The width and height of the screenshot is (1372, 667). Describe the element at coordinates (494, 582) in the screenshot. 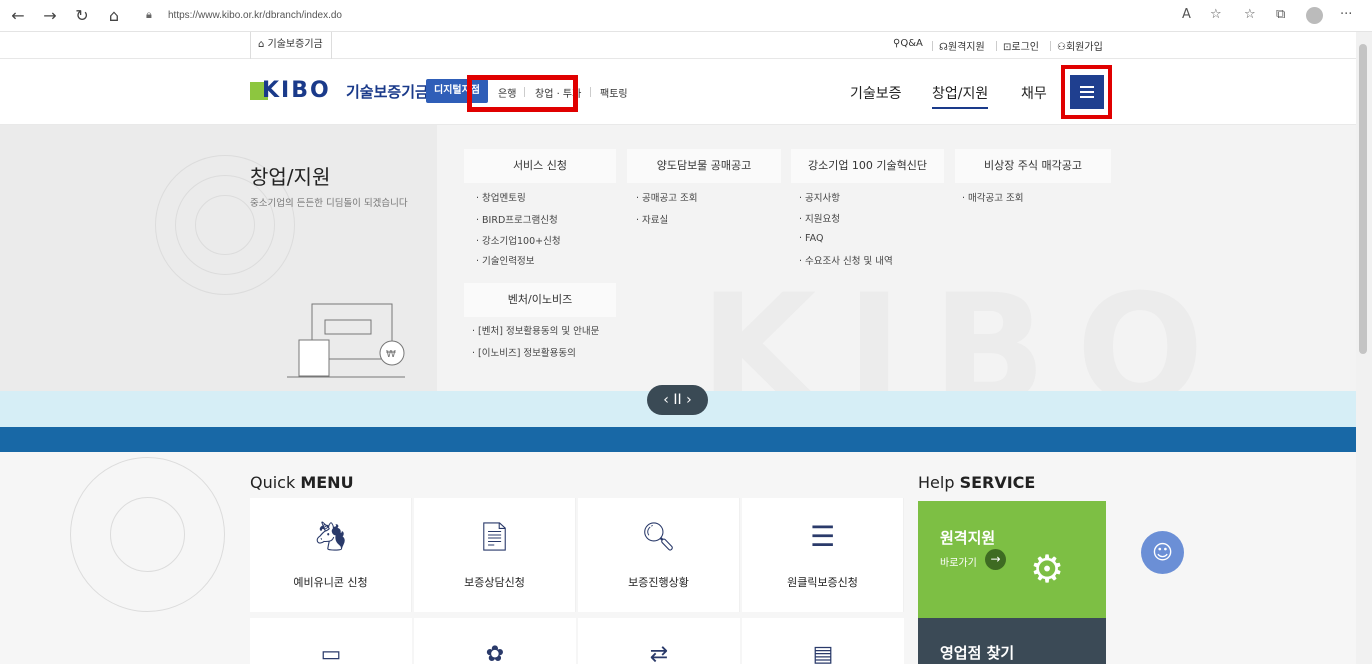

I see `quick-menu-label: 보증상담신청` at that location.